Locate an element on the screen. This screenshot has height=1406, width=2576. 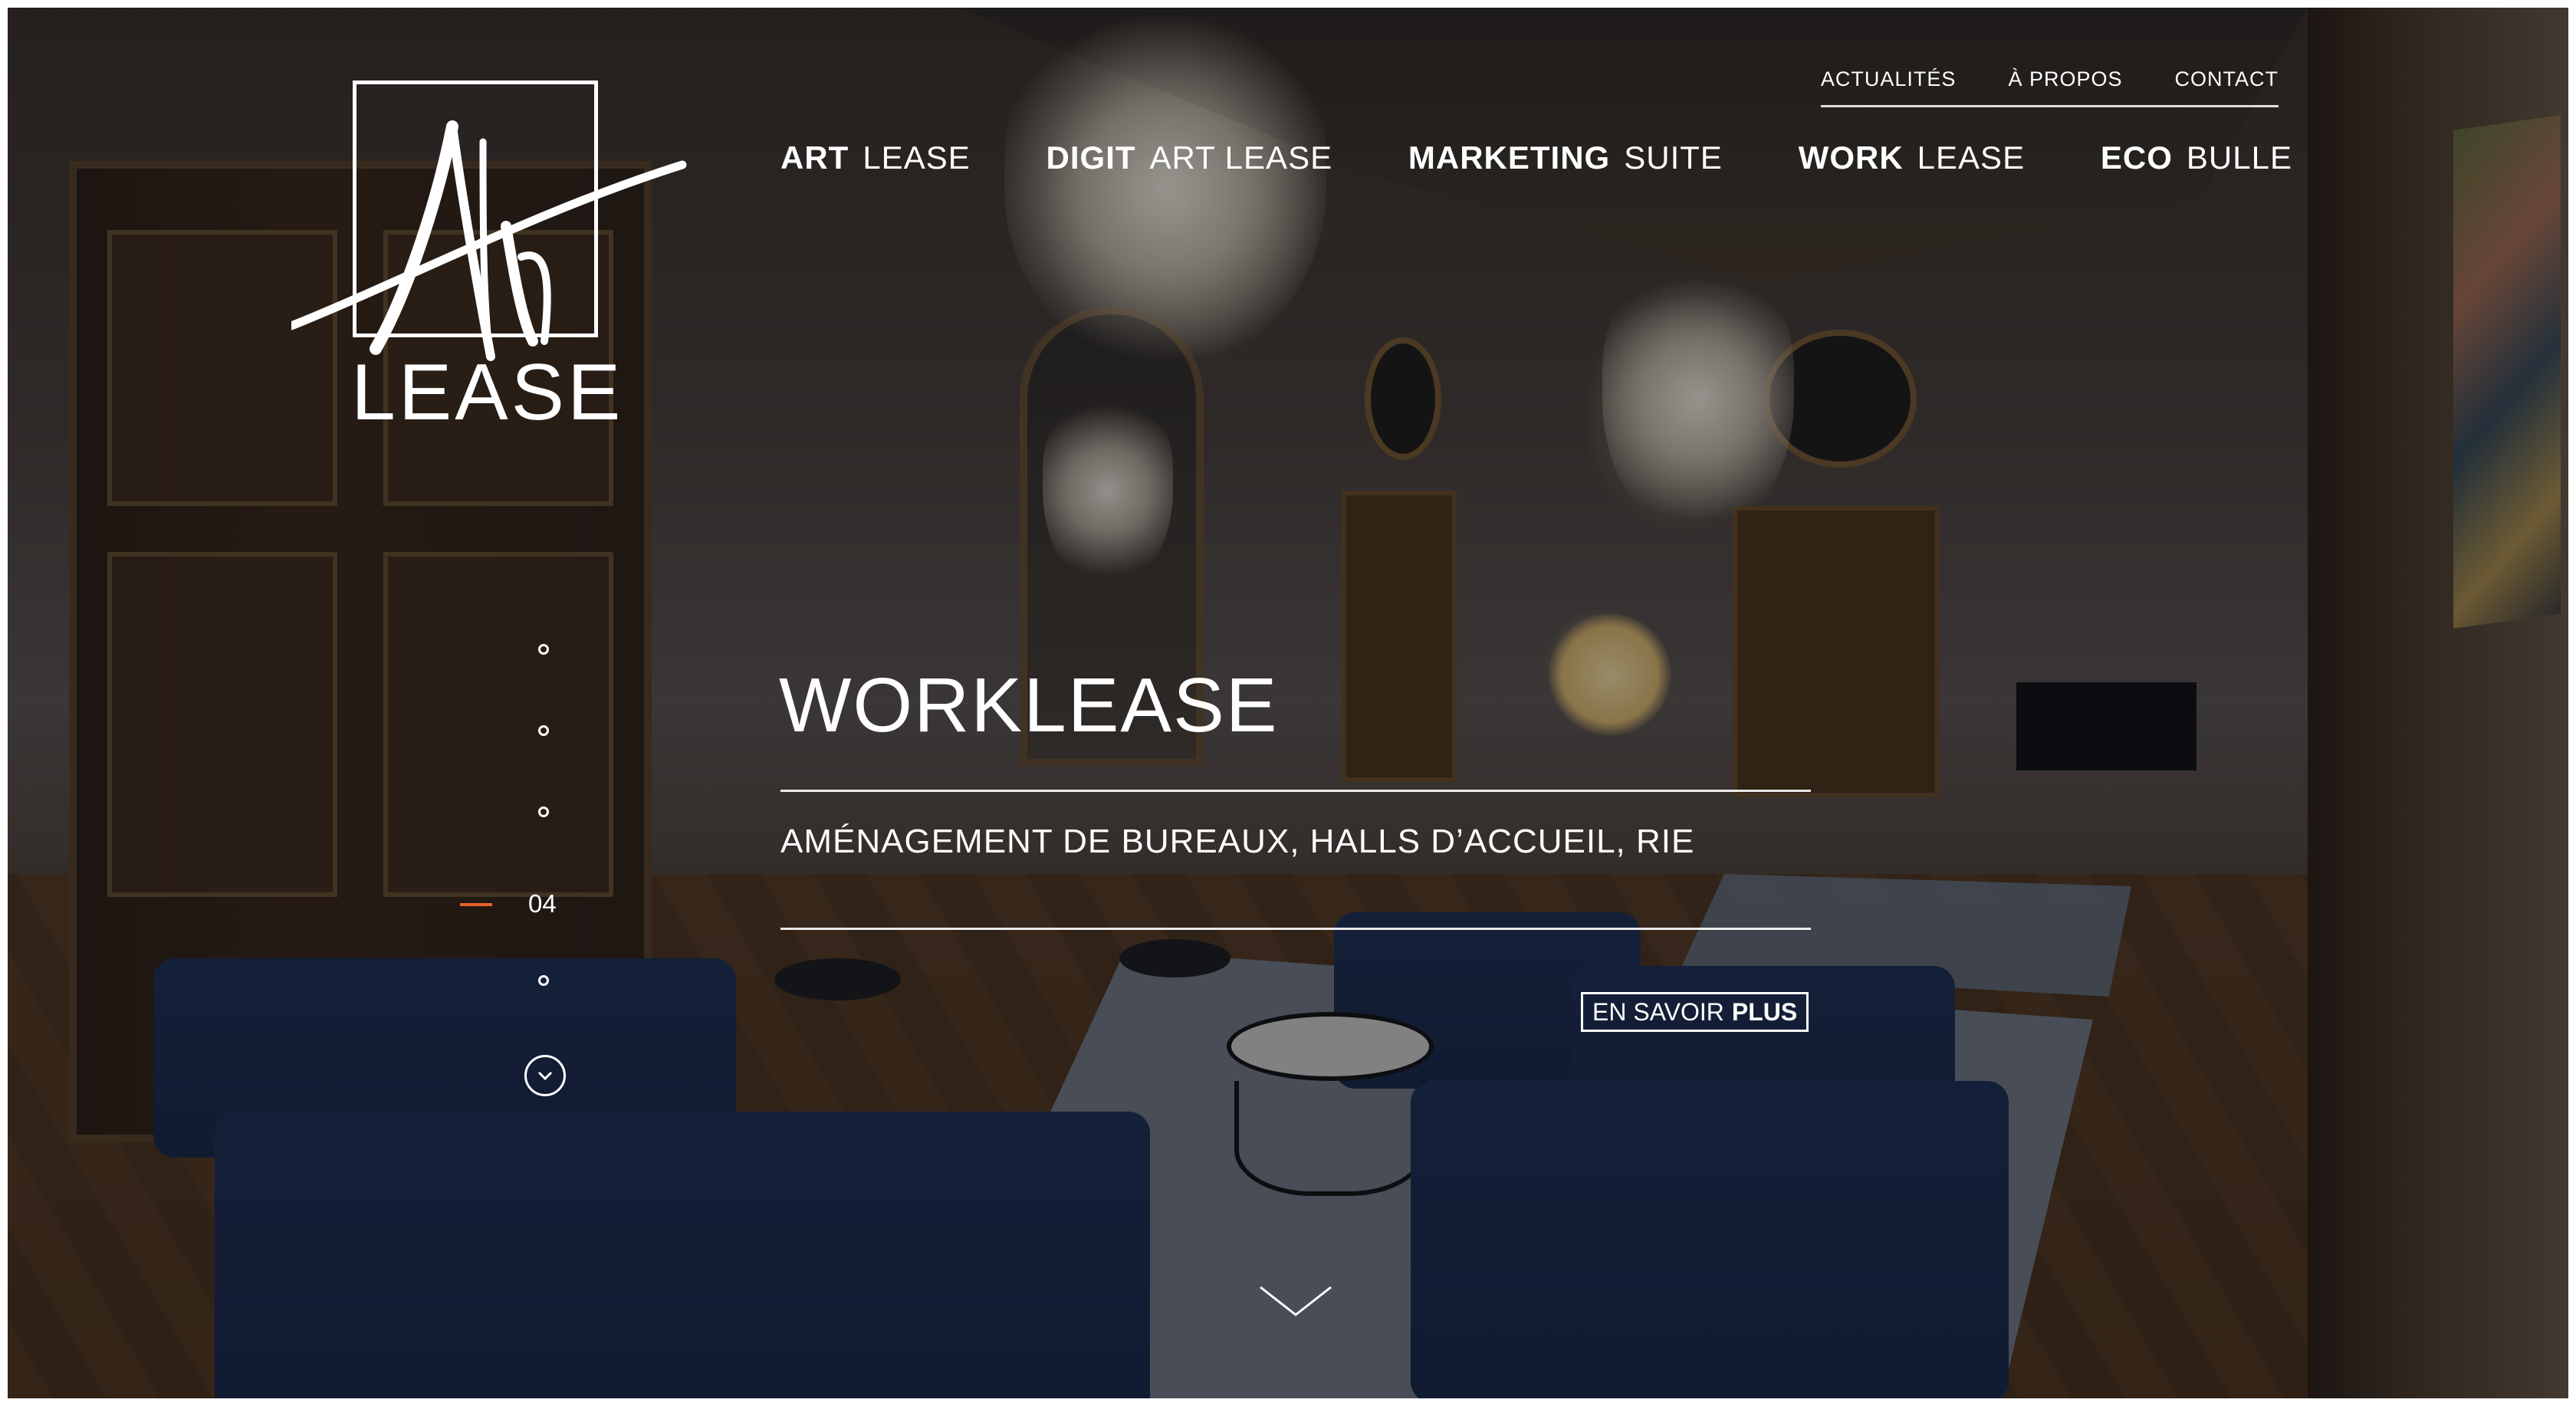
nav-link-actualites: ACTUALITÉS is located at coordinates (1889, 79).